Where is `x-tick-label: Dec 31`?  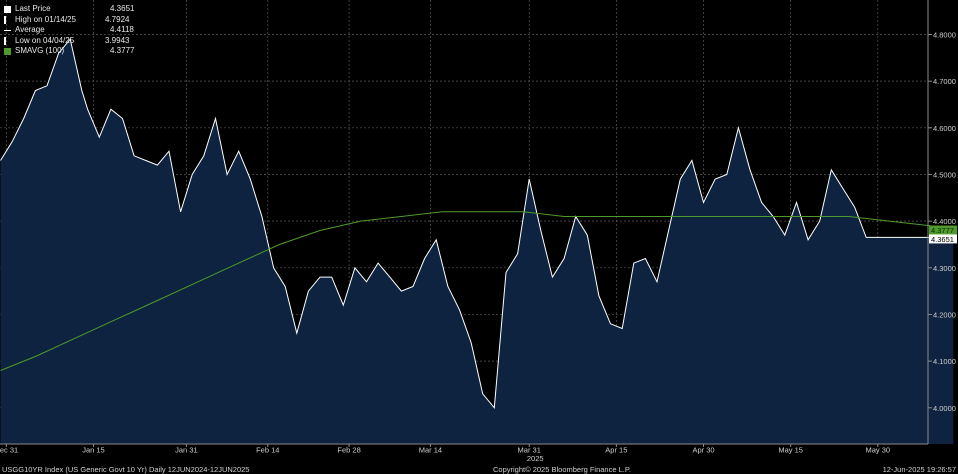 x-tick-label: Dec 31 is located at coordinates (9, 450).